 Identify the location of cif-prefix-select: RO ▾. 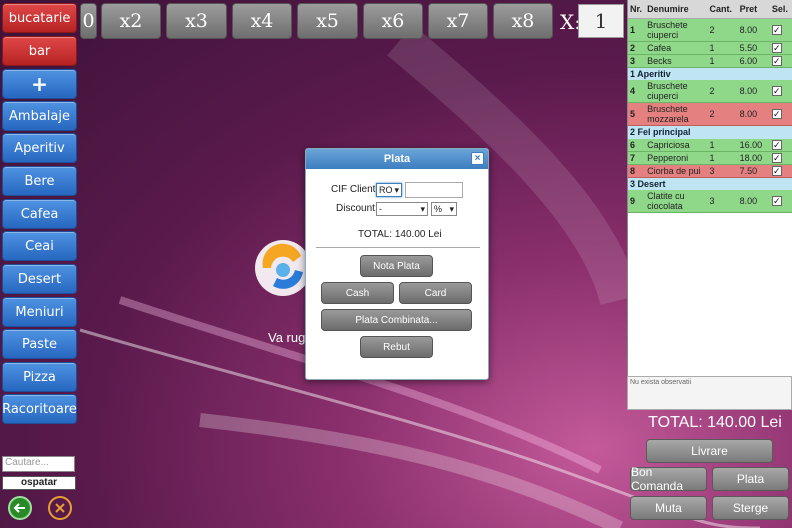
(389, 190).